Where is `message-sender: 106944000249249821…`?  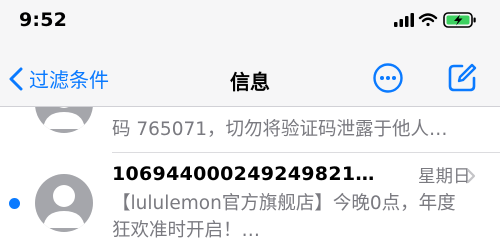
message-sender: 106944000249249821… is located at coordinates (243, 174).